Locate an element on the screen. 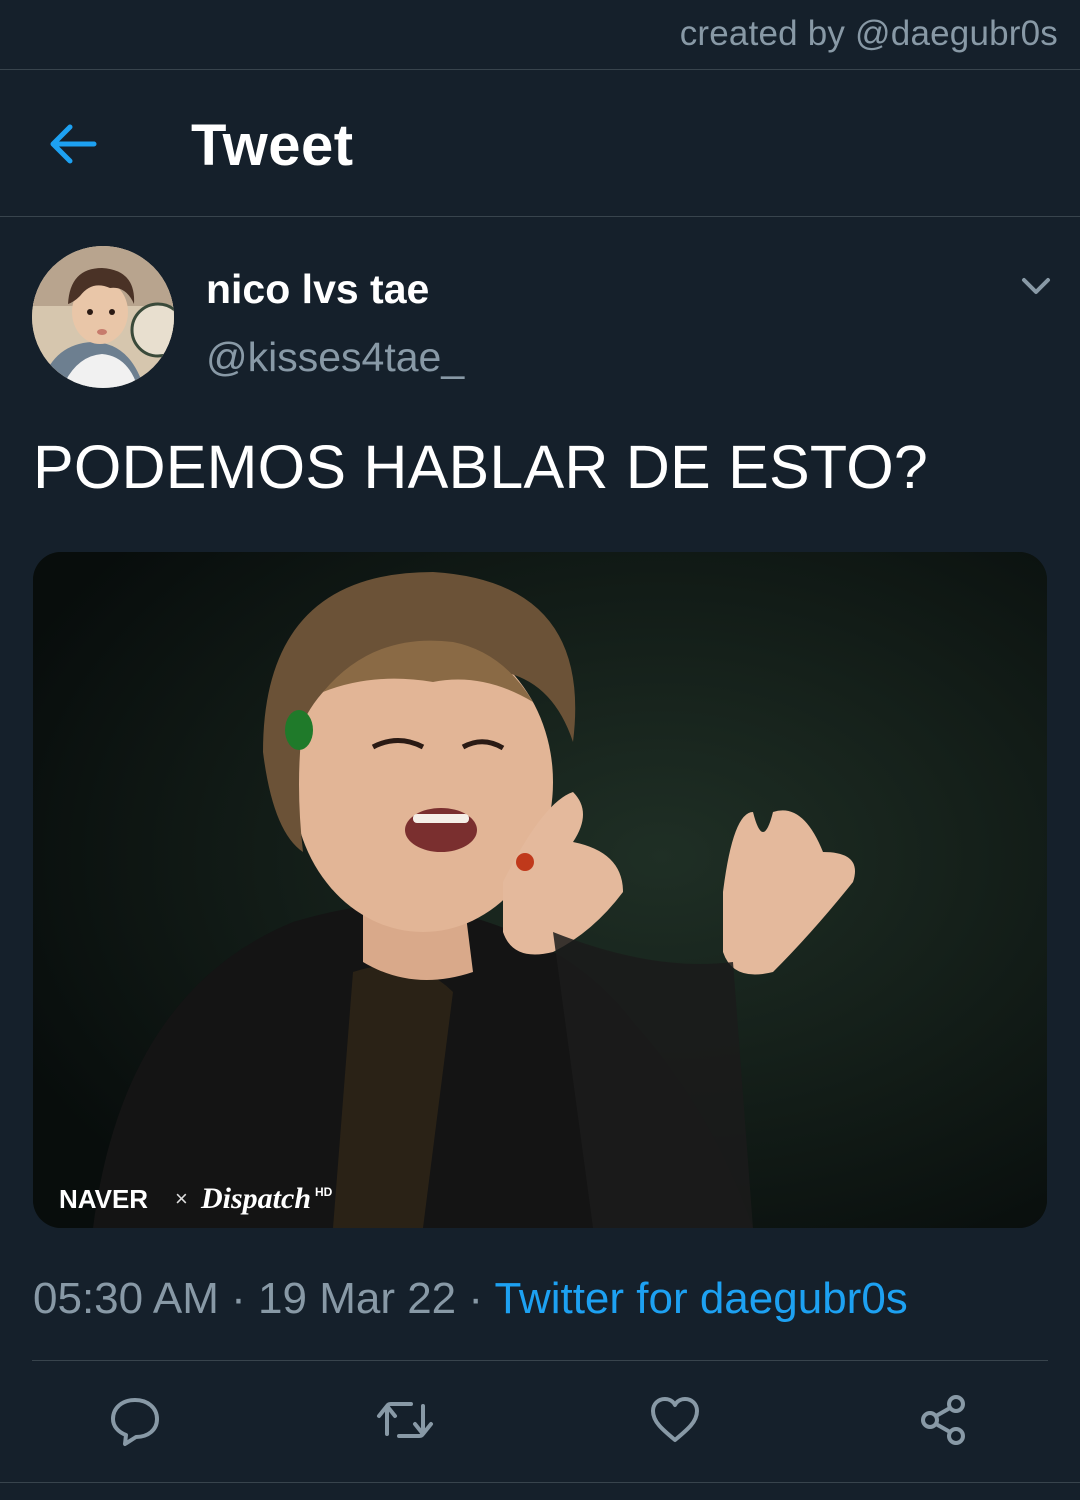 This screenshot has height=1500, width=1080. share-button is located at coordinates (944, 1420).